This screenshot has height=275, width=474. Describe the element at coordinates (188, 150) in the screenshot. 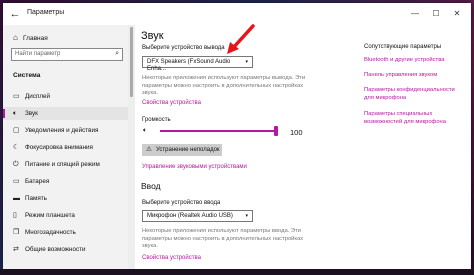

I see `troubleshoot-label: Устранение неполадок` at that location.